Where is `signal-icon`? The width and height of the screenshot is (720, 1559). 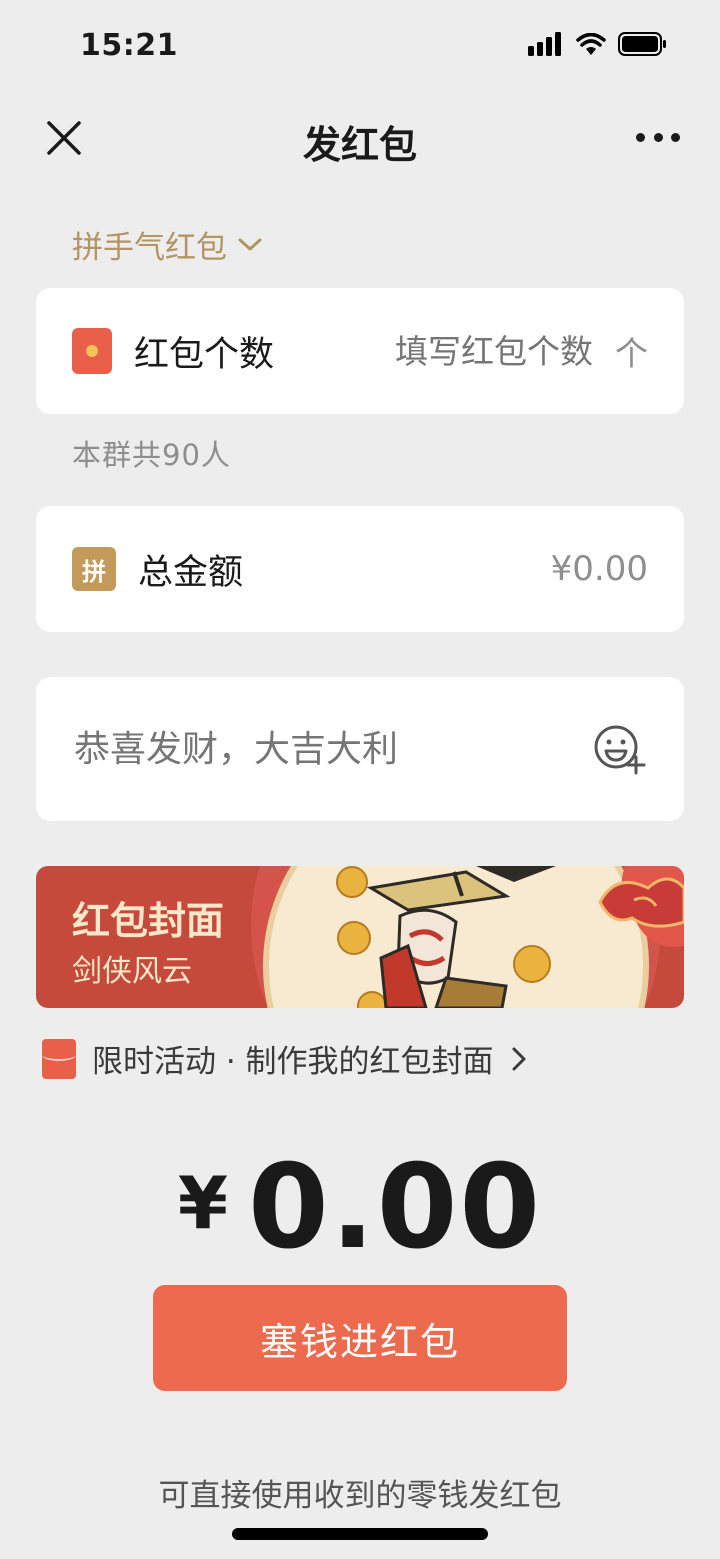
signal-icon is located at coordinates (544, 44).